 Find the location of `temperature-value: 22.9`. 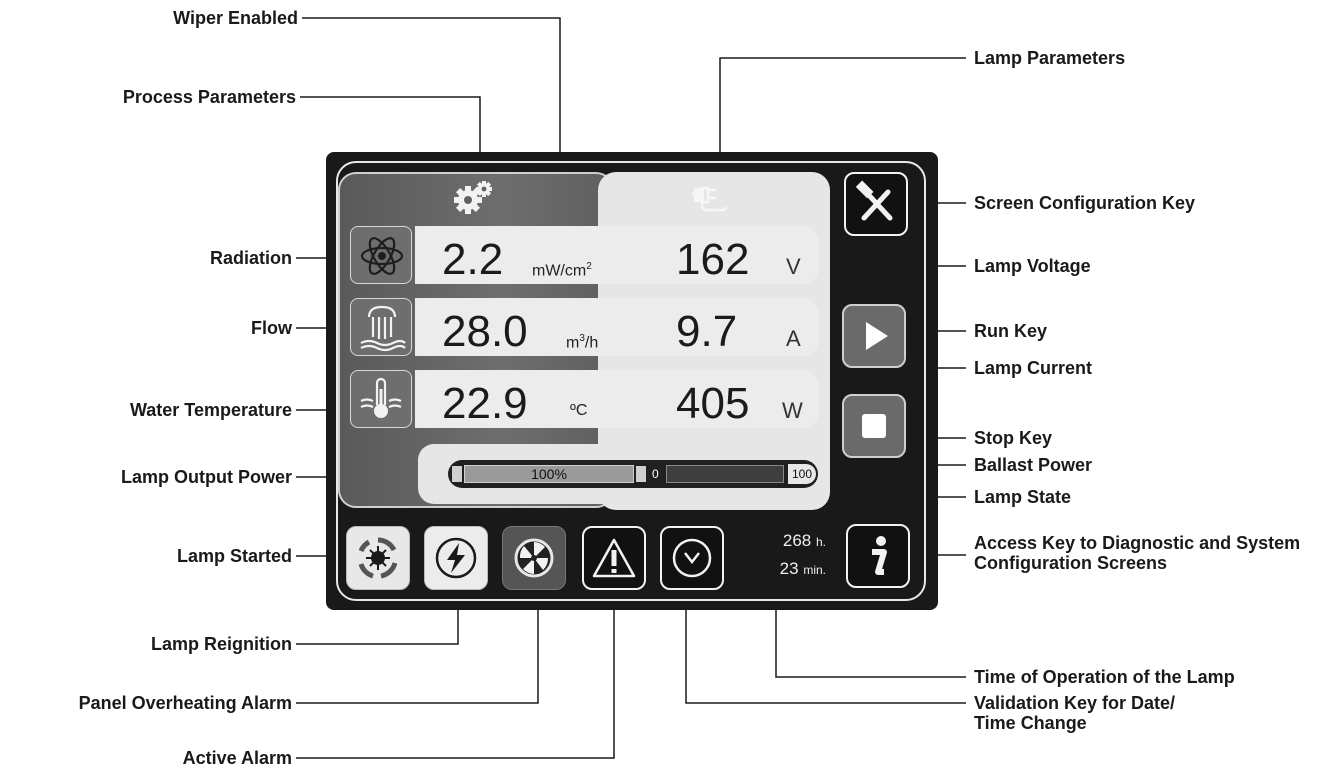

temperature-value: 22.9 is located at coordinates (485, 403).